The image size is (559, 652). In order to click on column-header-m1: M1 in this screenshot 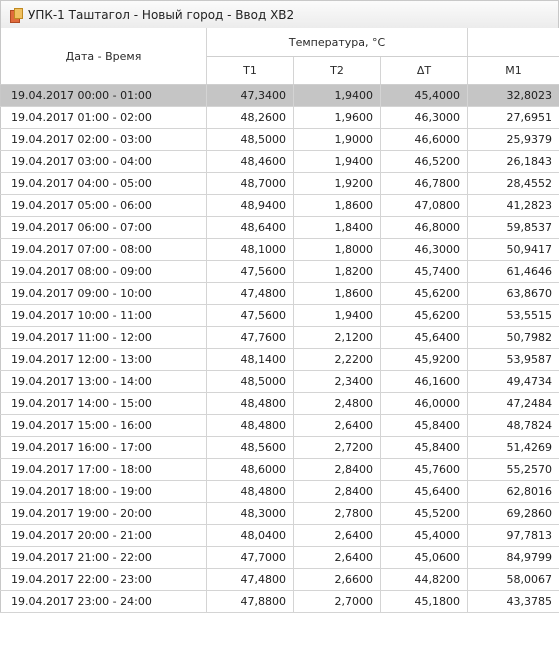, I will do `click(513, 70)`.